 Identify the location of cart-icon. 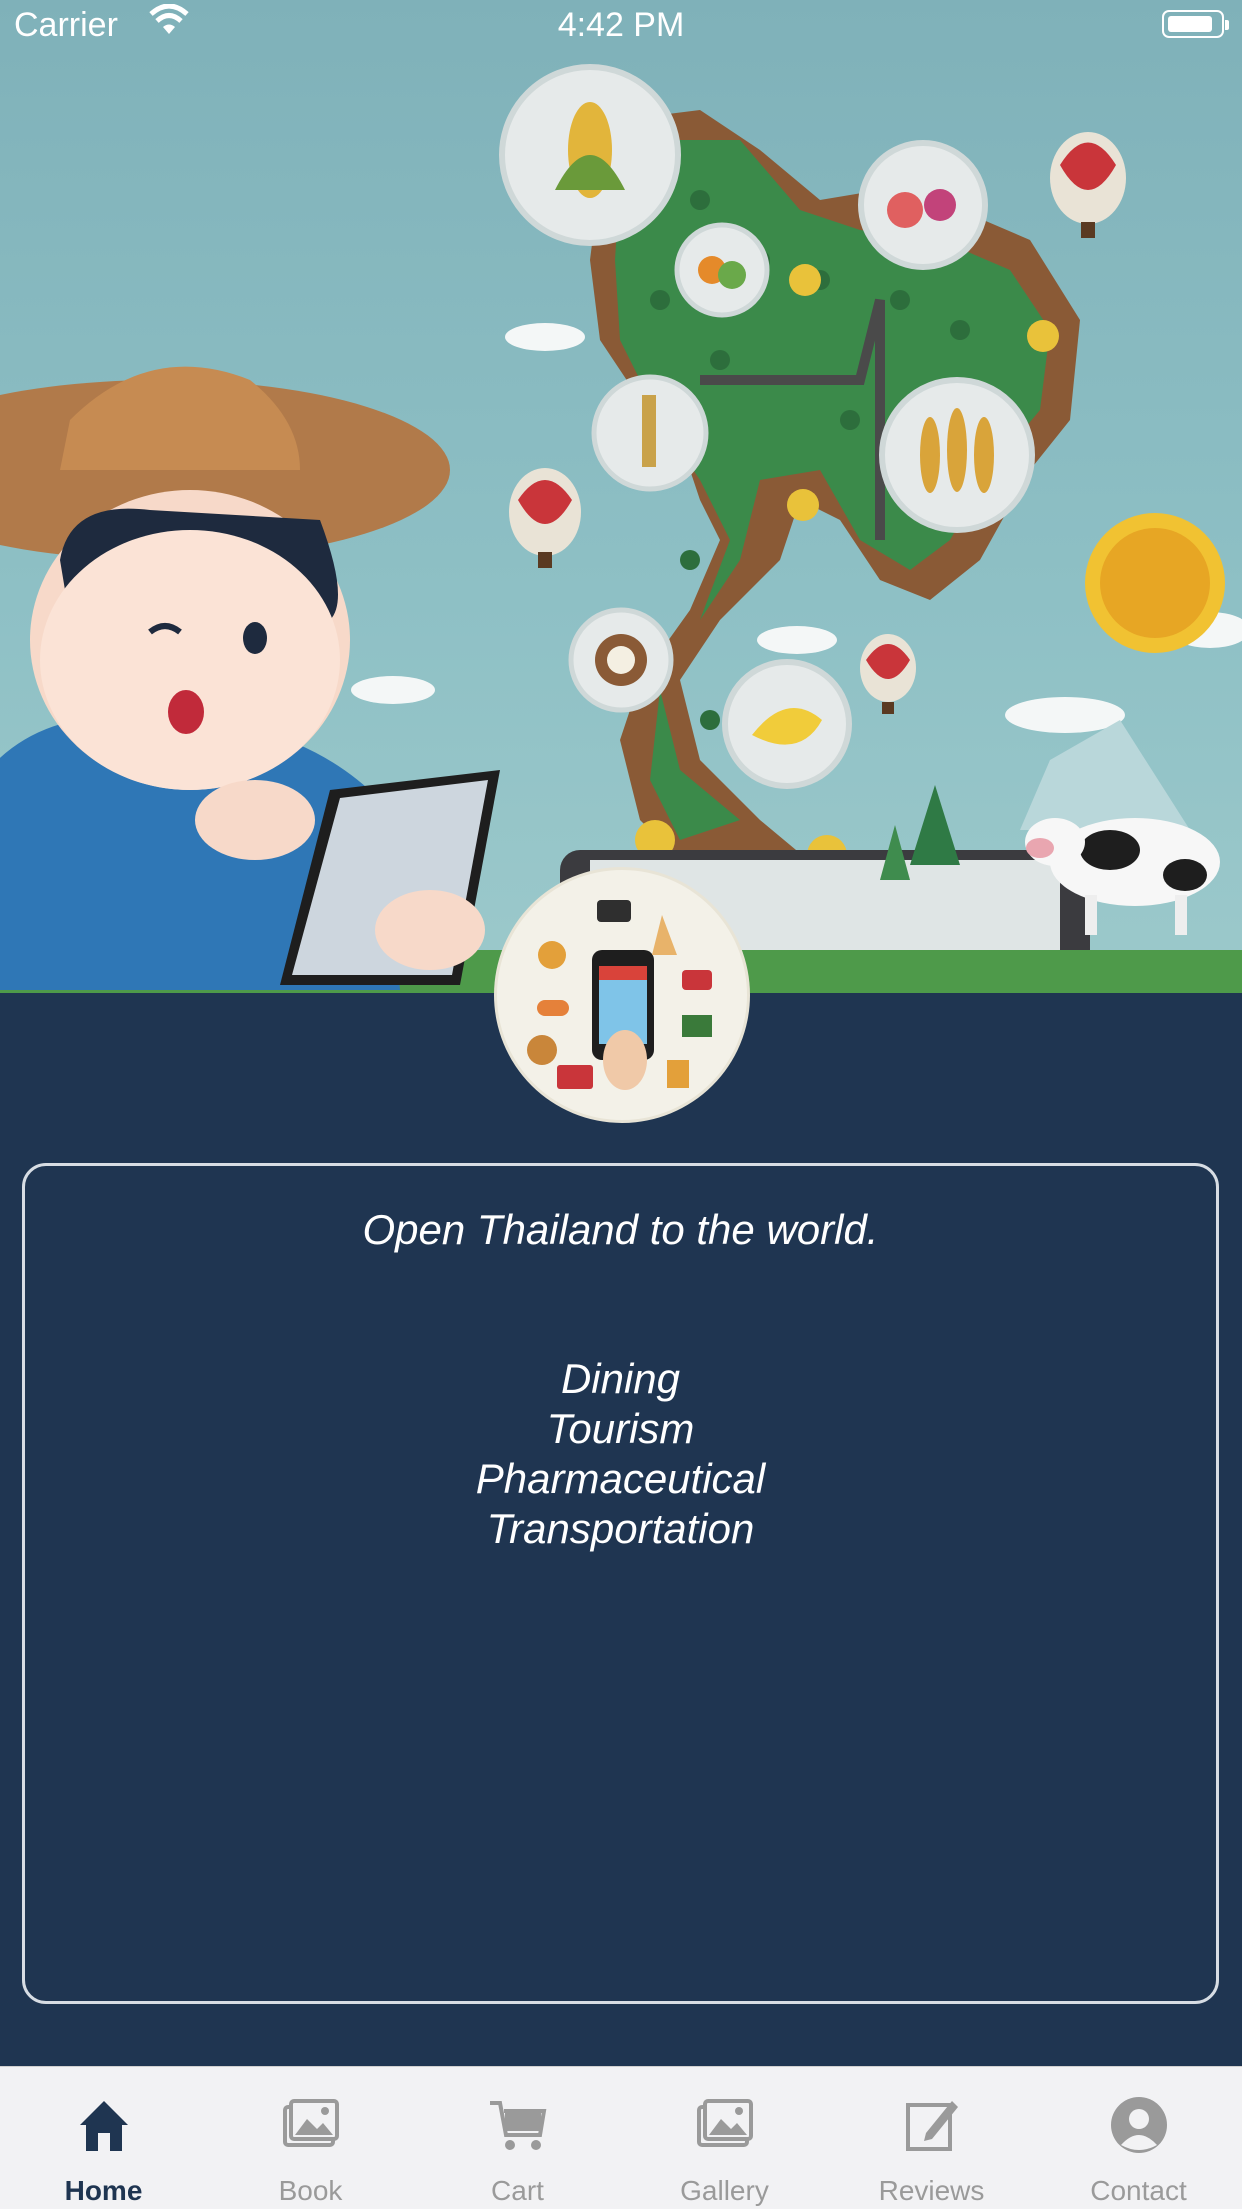
(517, 2125).